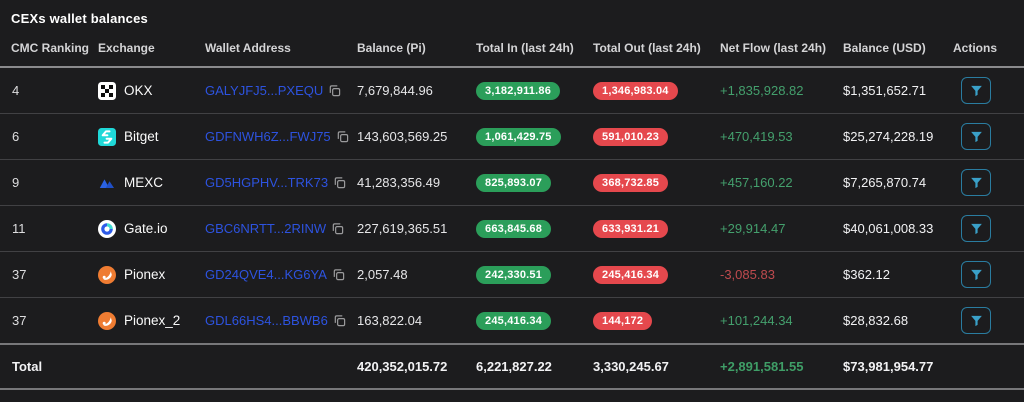  Describe the element at coordinates (890, 228) in the screenshot. I see `balance-usd-cell: $40,061,008.33` at that location.